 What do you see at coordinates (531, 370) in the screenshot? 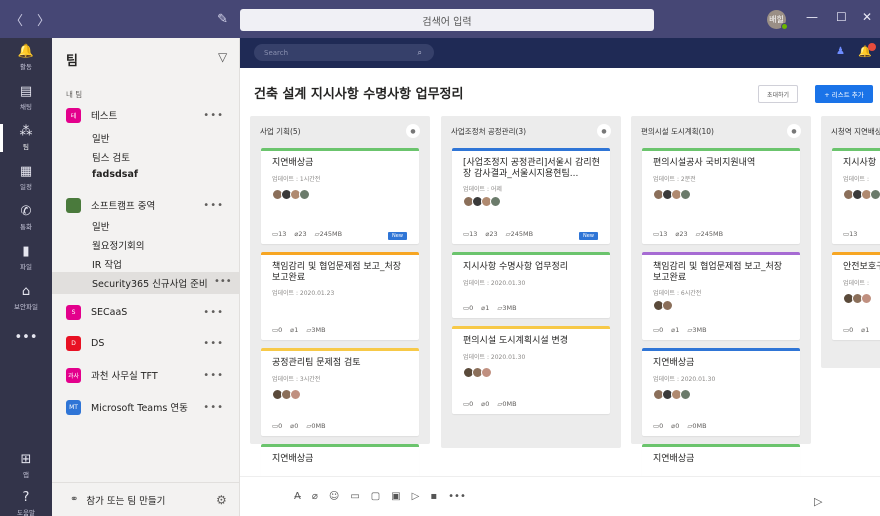
I see `task-card: 편의시설 도시계획시설 변경 업데이트 : 2020.01.30 ▭0 ⌀0 ▱0MB` at bounding box center [531, 370].